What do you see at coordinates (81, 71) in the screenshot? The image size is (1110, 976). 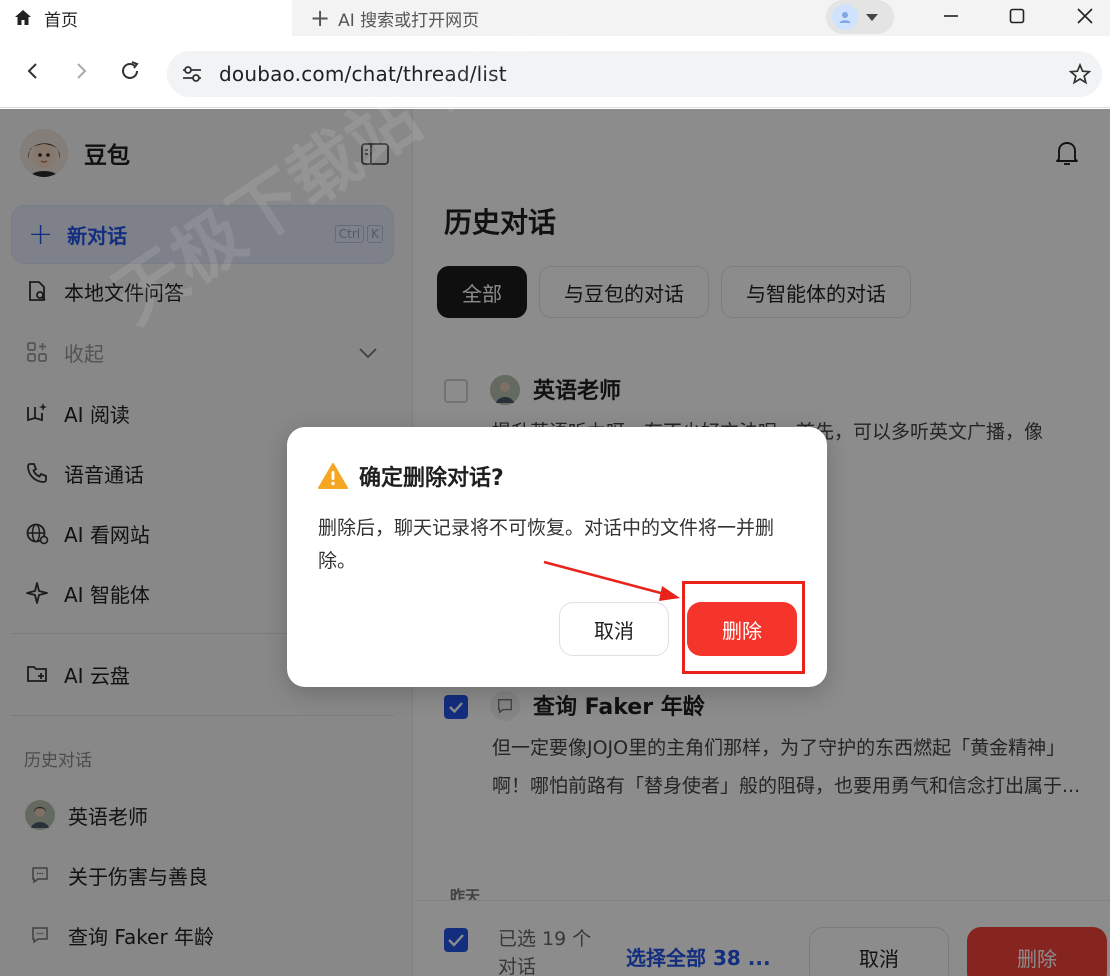 I see `forward-button` at bounding box center [81, 71].